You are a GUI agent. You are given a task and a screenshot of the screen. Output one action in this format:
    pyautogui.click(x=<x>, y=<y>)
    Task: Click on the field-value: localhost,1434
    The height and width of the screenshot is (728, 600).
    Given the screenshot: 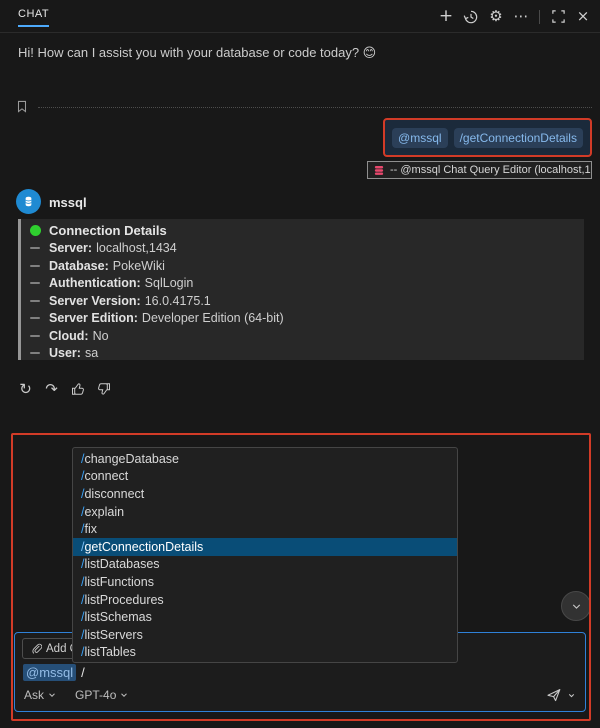 What is the action you would take?
    pyautogui.click(x=136, y=248)
    